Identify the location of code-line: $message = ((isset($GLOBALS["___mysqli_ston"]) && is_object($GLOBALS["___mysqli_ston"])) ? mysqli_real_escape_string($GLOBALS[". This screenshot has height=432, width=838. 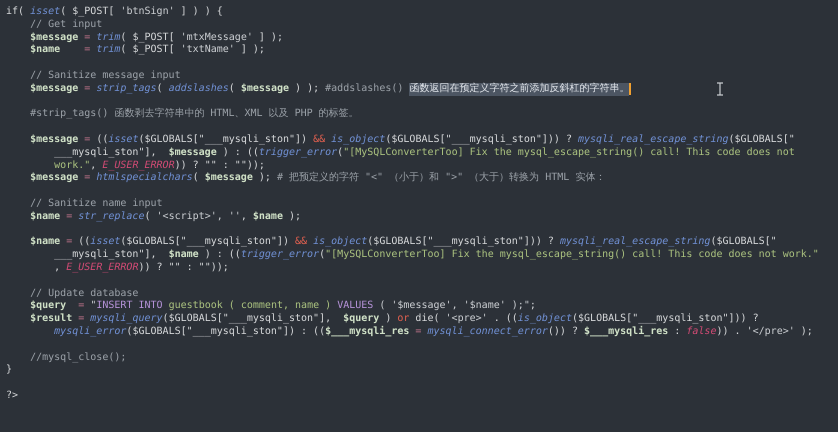
(412, 140).